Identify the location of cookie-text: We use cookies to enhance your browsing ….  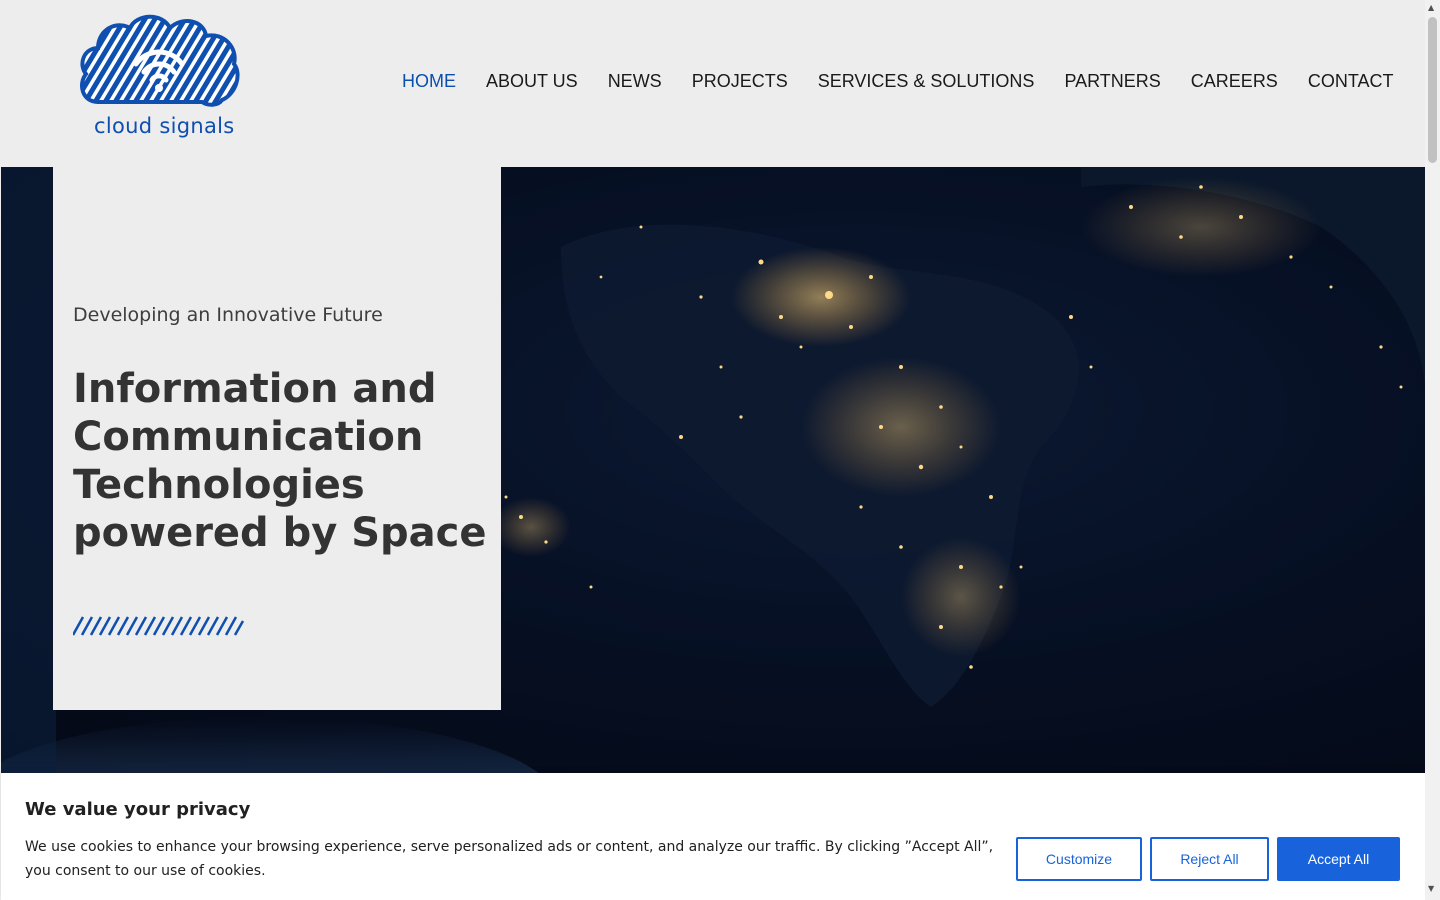
(509, 859).